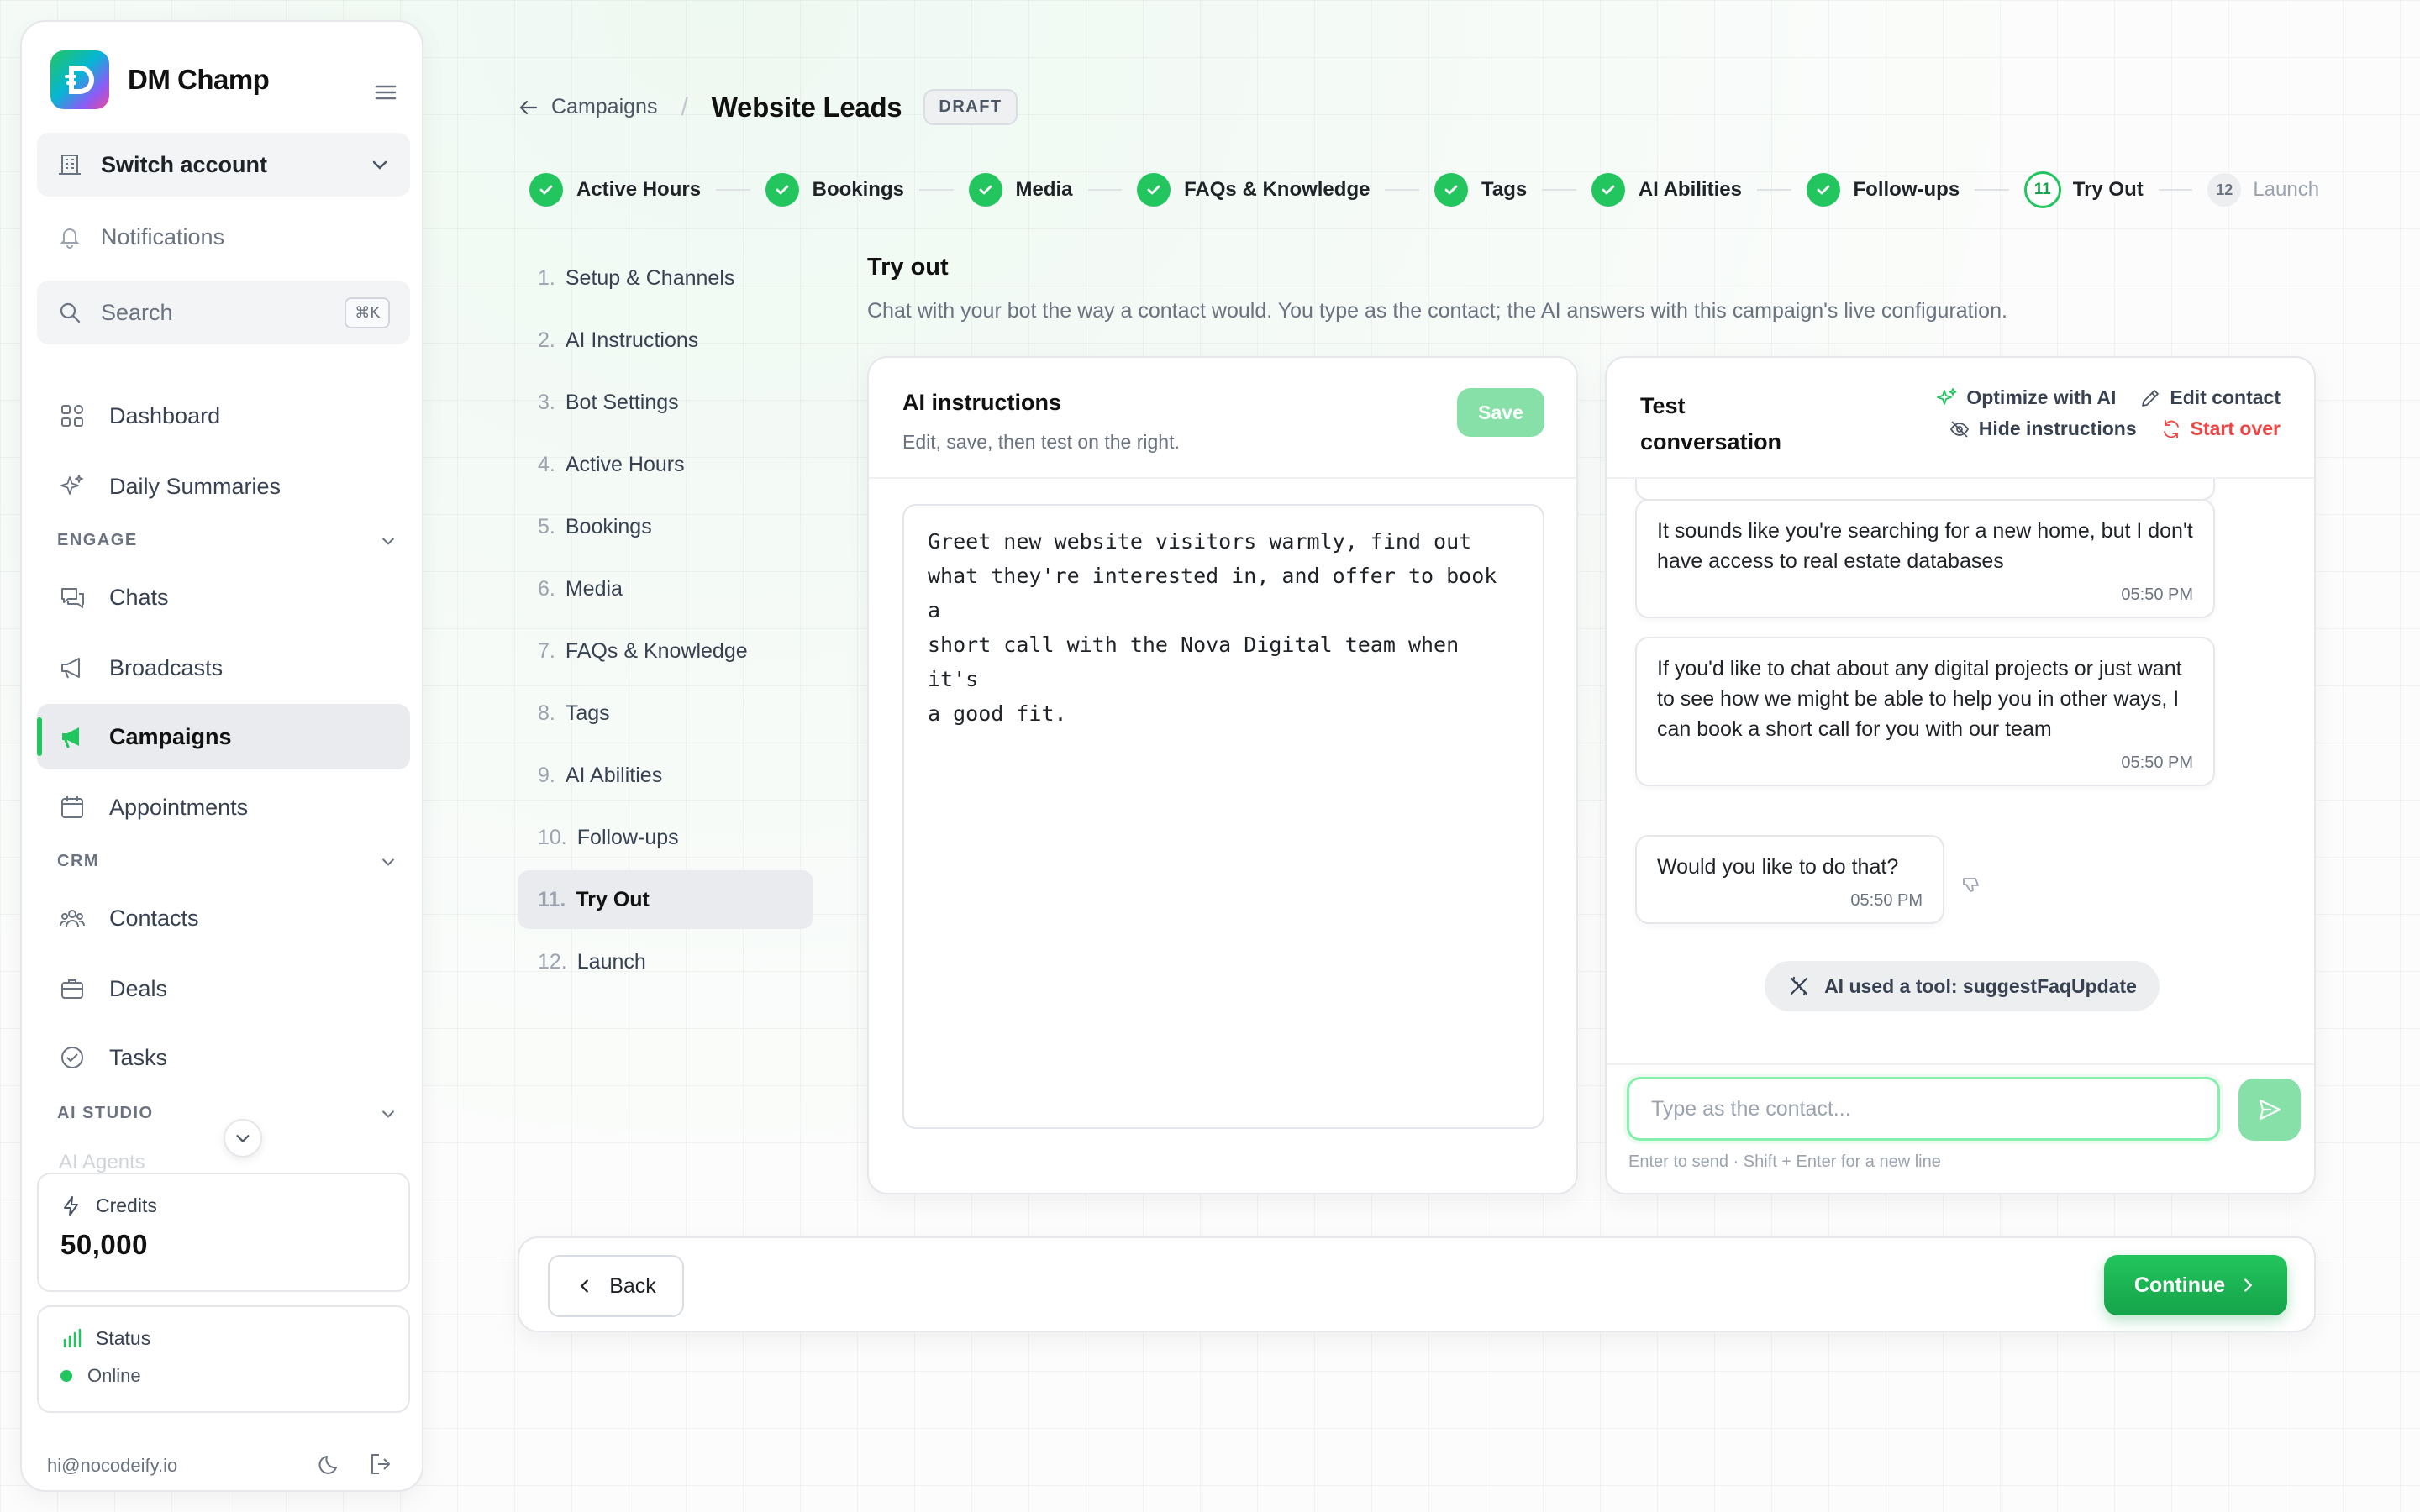  Describe the element at coordinates (665, 775) in the screenshot. I see `step-list-item: 9. AI Abilities` at that location.